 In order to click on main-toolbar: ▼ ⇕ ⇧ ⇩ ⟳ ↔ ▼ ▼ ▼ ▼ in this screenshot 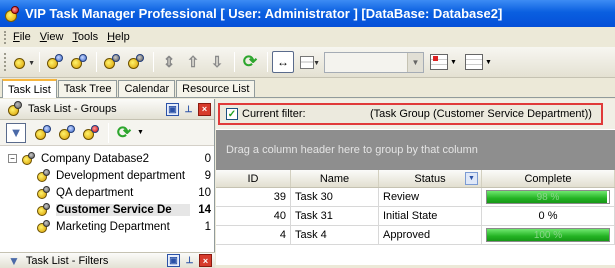, I will do `click(307, 62)`.